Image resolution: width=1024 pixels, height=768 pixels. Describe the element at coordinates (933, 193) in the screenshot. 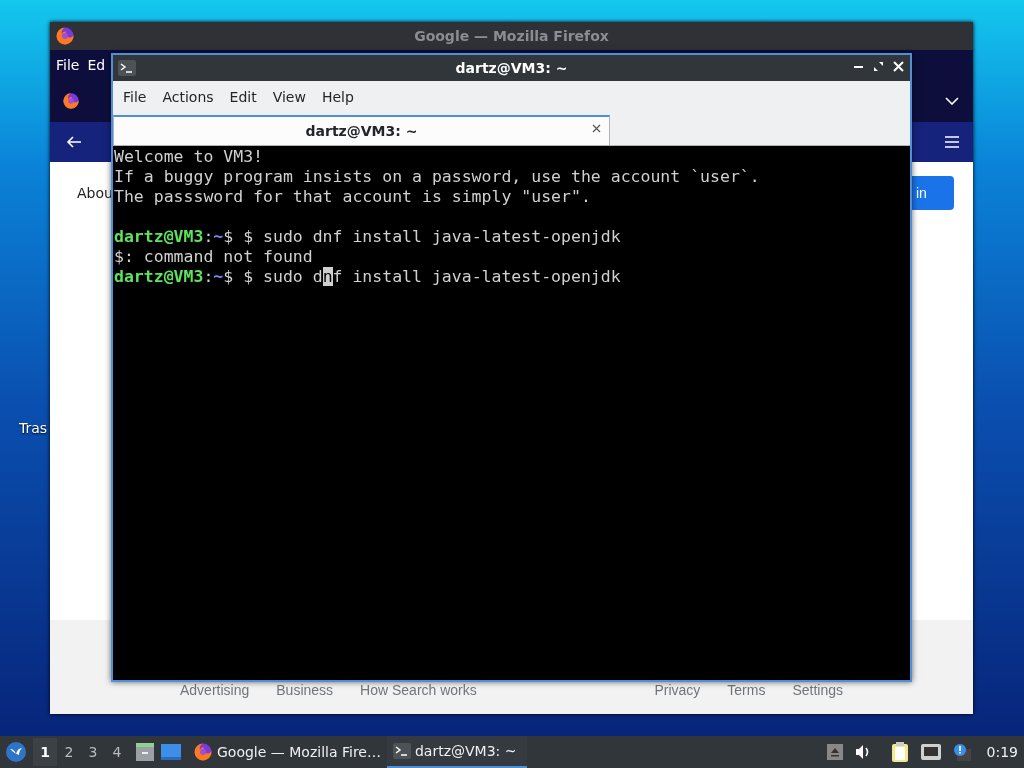

I see `sign-in-button: in` at that location.